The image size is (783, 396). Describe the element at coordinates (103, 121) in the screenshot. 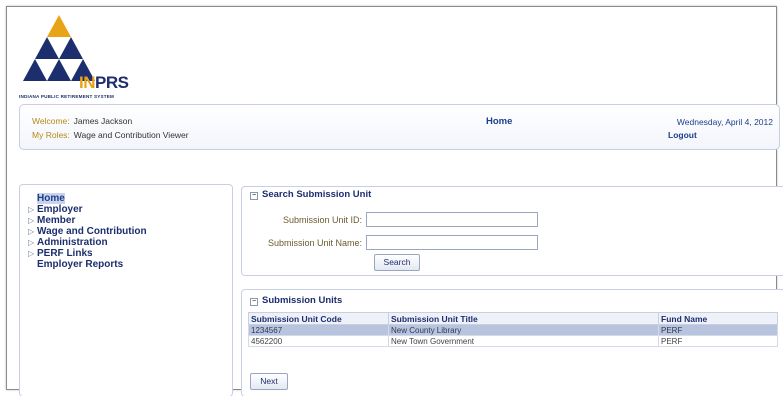

I see `welcome-user: James Jackson` at that location.